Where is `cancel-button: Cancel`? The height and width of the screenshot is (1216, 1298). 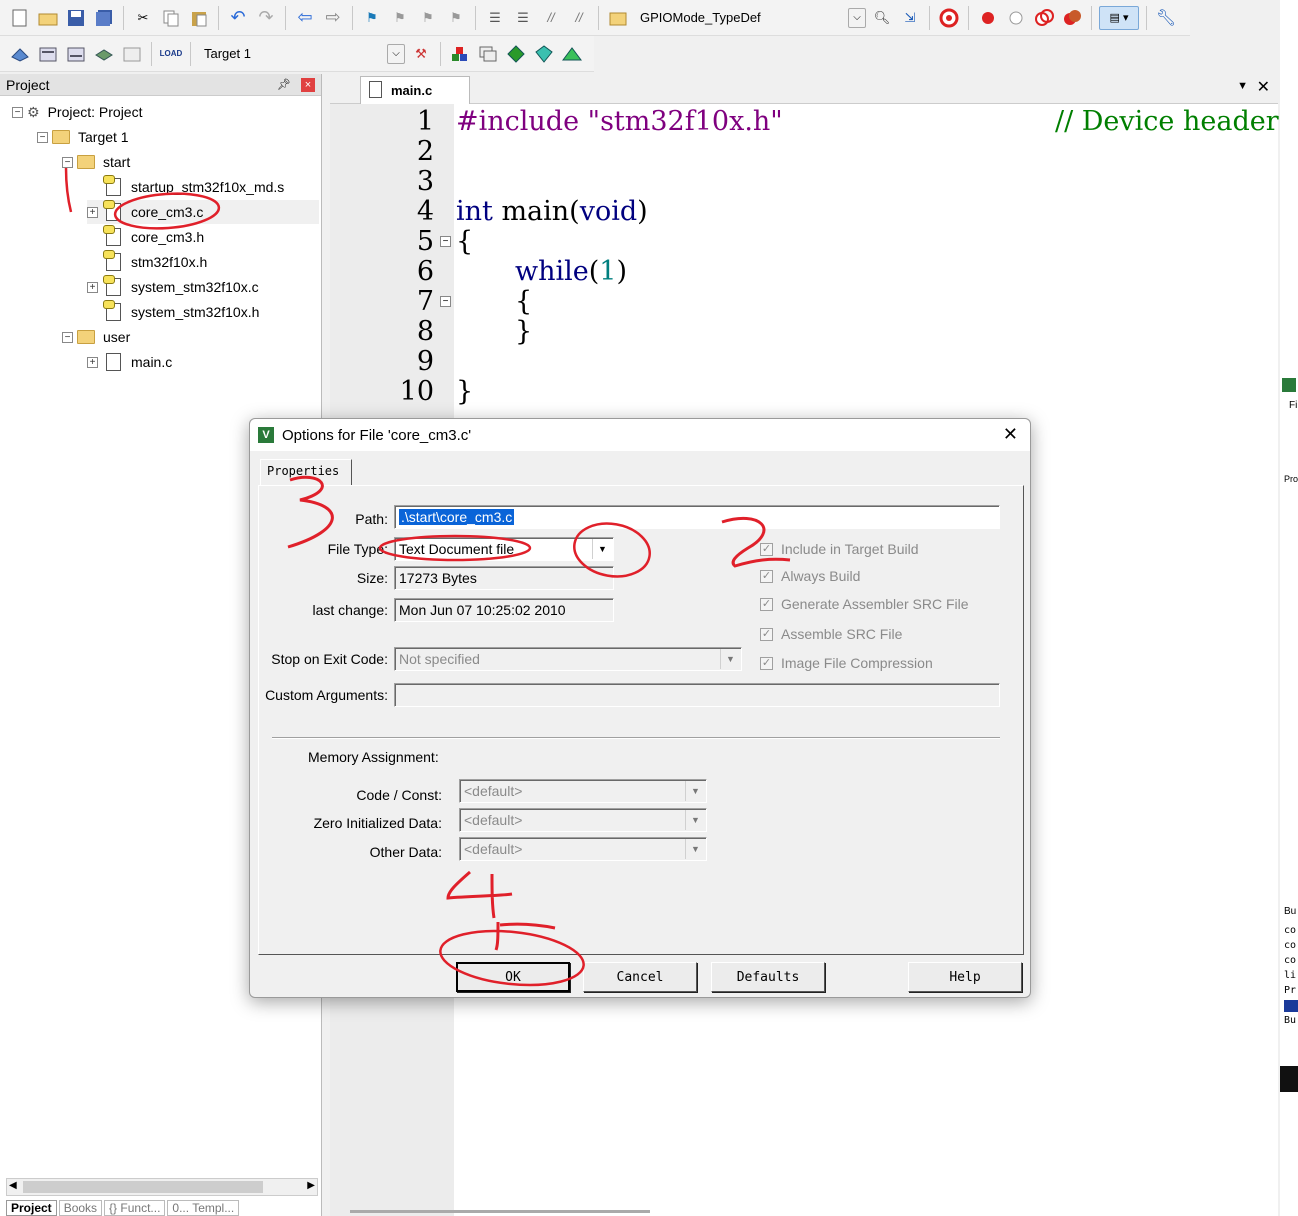
cancel-button: Cancel is located at coordinates (640, 977).